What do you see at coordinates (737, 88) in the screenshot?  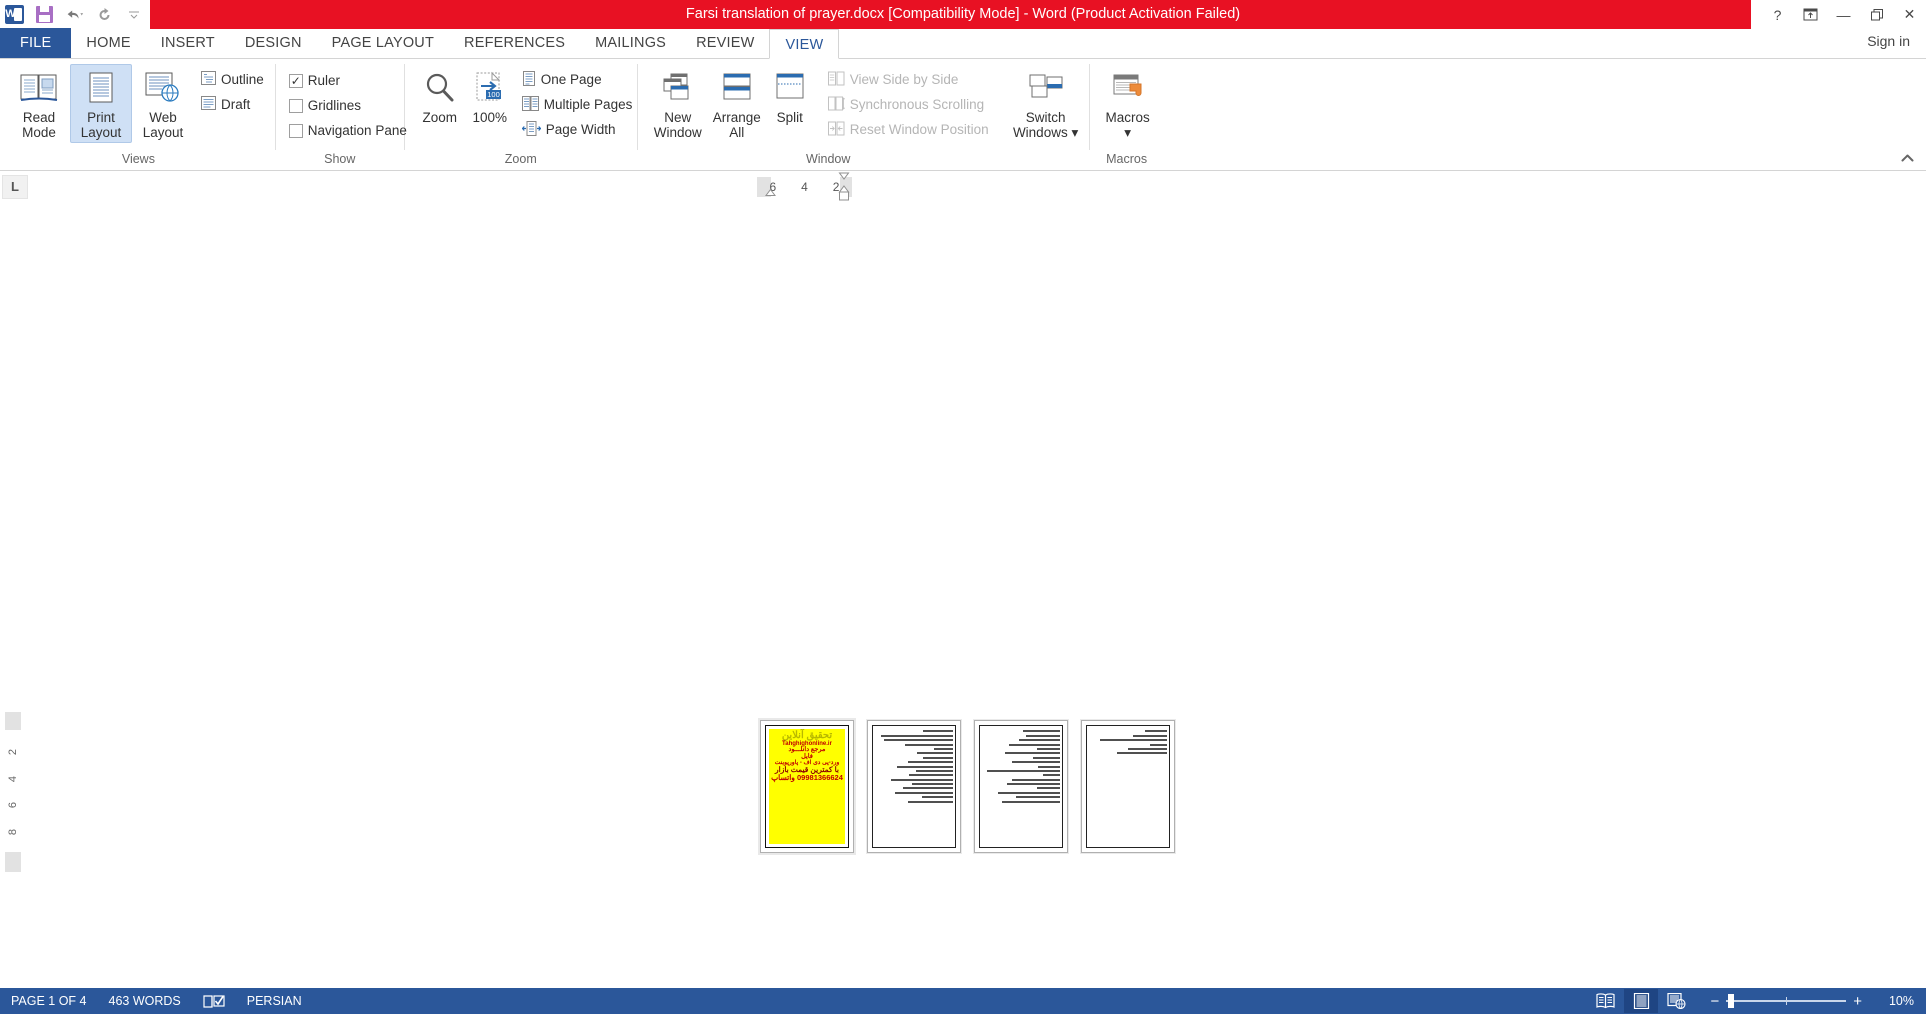 I see `arrange-all-icon` at bounding box center [737, 88].